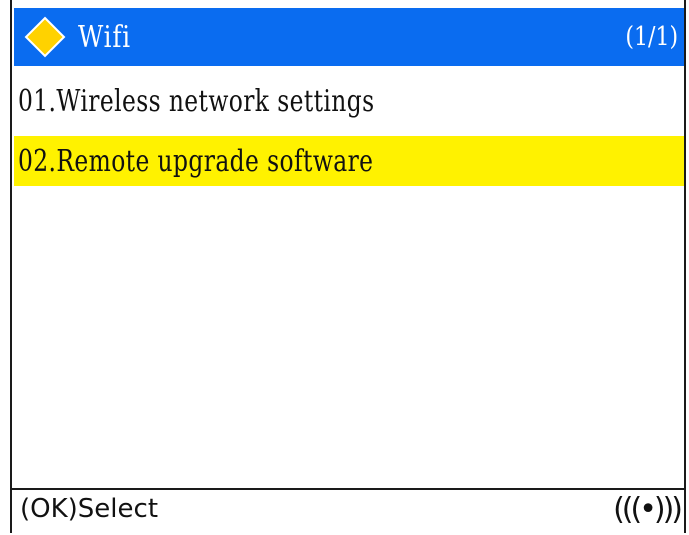 The width and height of the screenshot is (689, 535). Describe the element at coordinates (196, 101) in the screenshot. I see `menu-item-label: 01.Wireless network settings` at that location.